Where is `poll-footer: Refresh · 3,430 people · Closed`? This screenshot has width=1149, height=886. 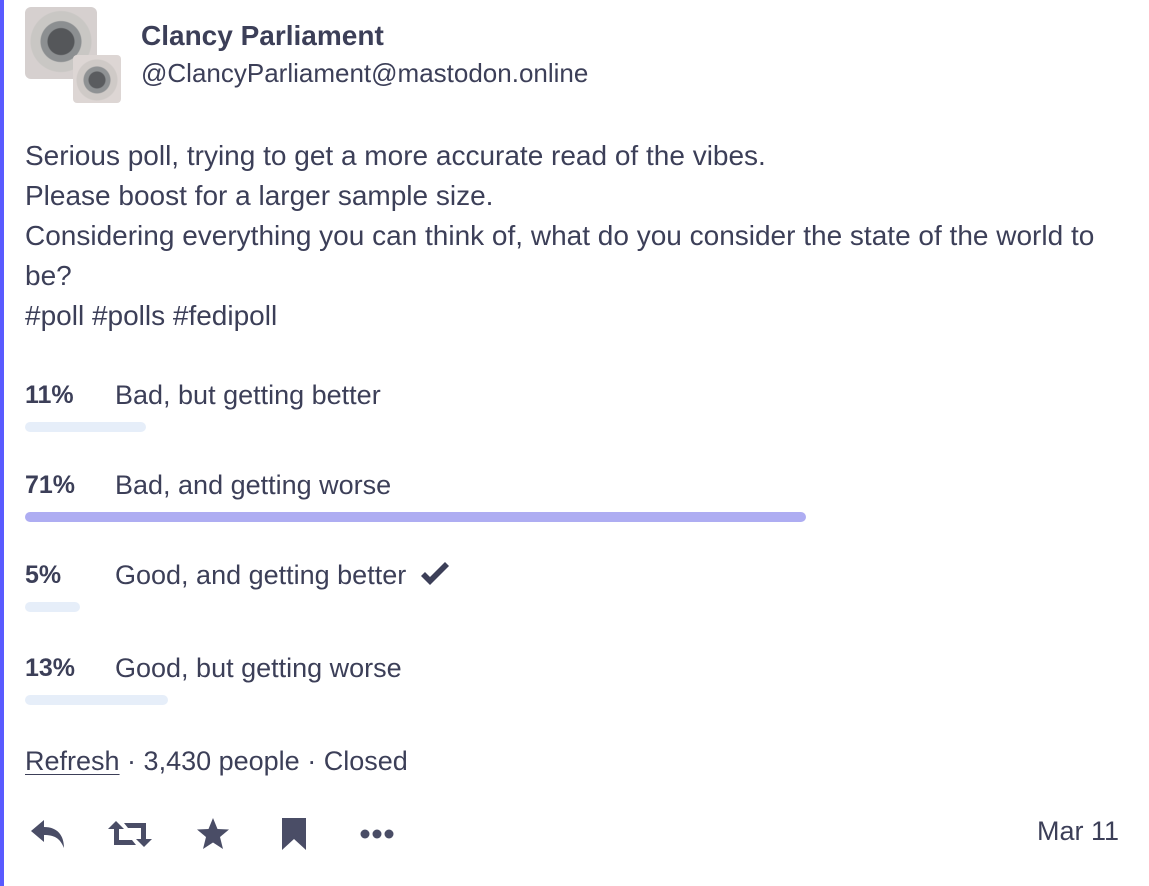 poll-footer: Refresh · 3,430 people · Closed is located at coordinates (216, 761).